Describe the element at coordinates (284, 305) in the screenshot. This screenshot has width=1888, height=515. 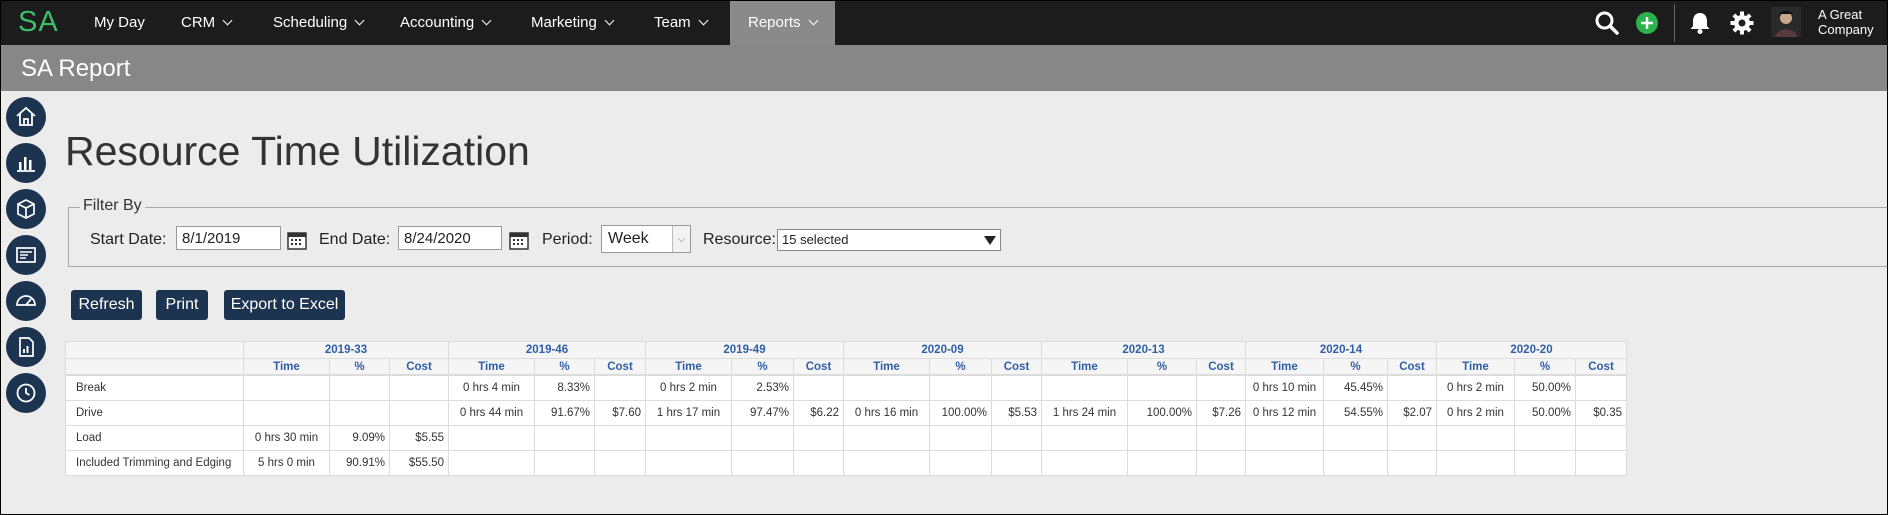
I see `export-excel-button: Export to Excel` at that location.